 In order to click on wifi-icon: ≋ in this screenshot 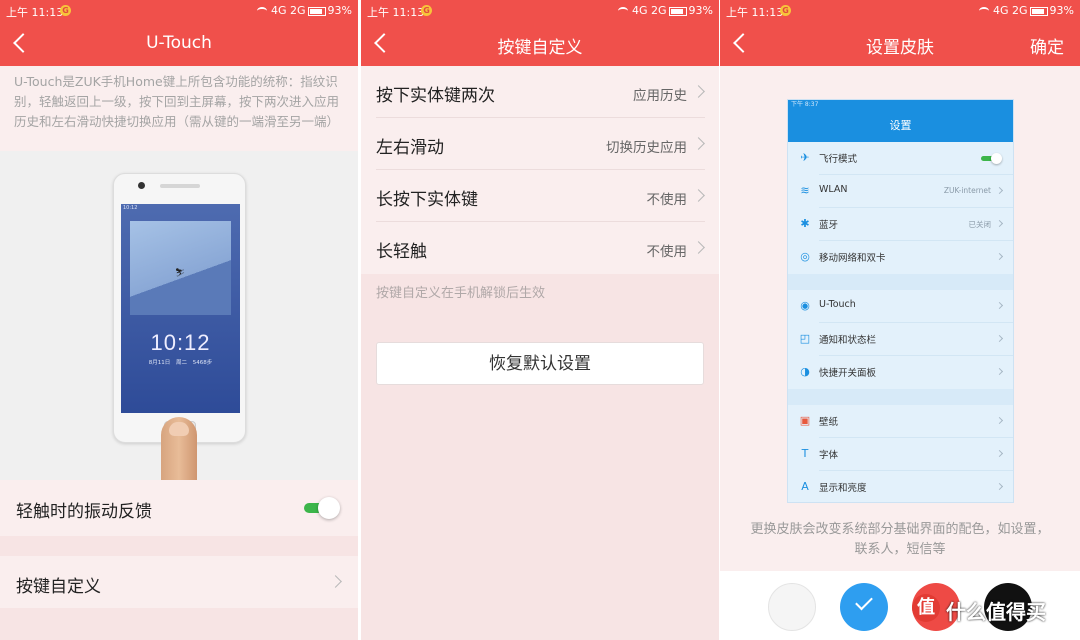, I will do `click(805, 190)`.